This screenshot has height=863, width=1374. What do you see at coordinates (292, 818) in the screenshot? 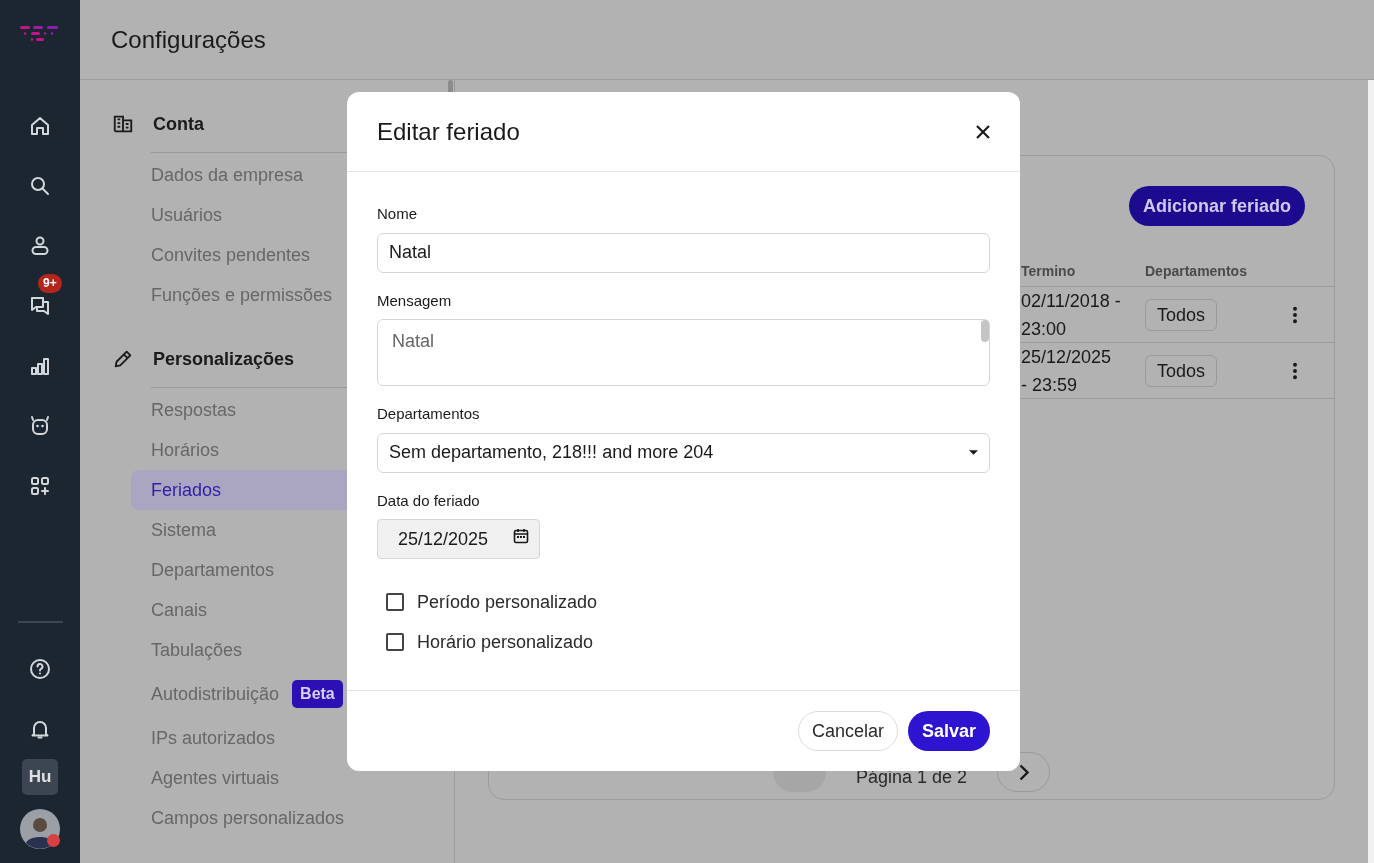
I see `settings-nav-item: Campos personalizados` at bounding box center [292, 818].